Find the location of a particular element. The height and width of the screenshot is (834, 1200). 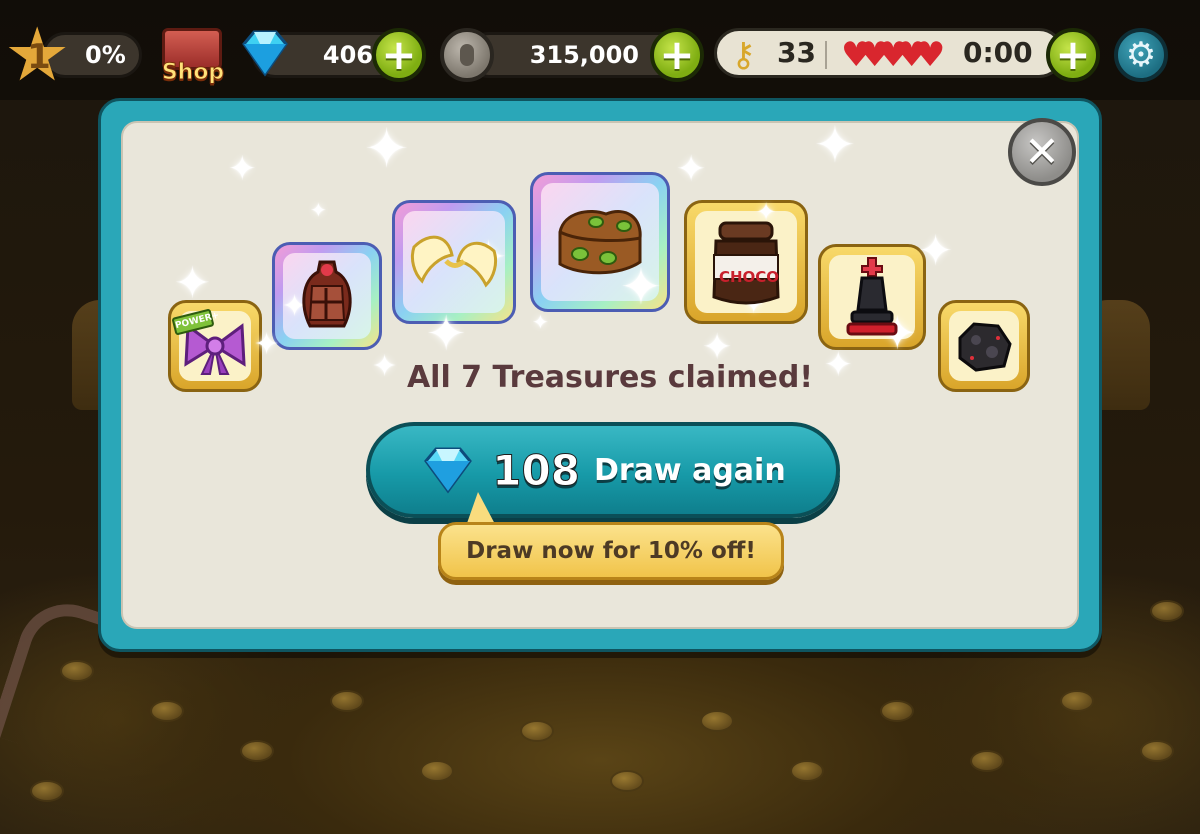

lives-hearts-icon: ♥♥♥♥♥ is located at coordinates (893, 55).